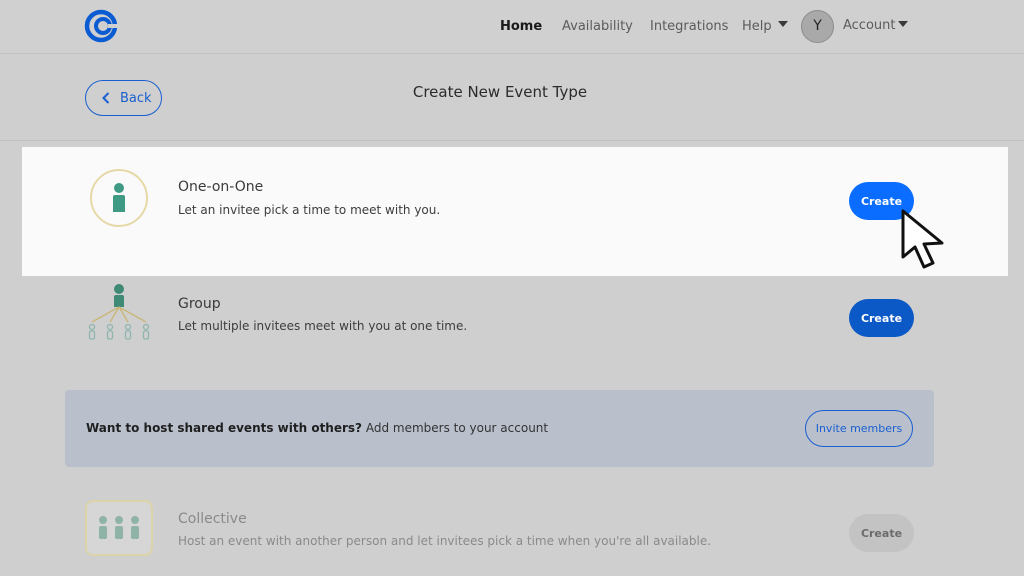  What do you see at coordinates (224, 428) in the screenshot?
I see `invite-banner-bold: Want to host shared events with others?` at bounding box center [224, 428].